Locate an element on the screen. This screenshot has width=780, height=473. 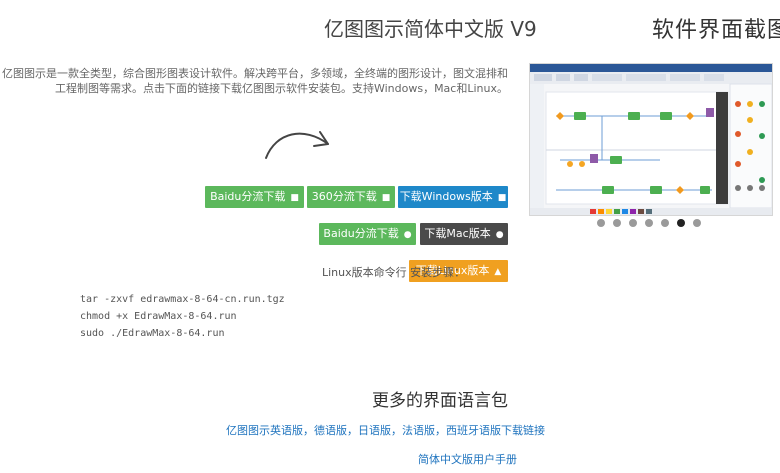
download-mac-button: 下载Mac版本 ● is located at coordinates (464, 234).